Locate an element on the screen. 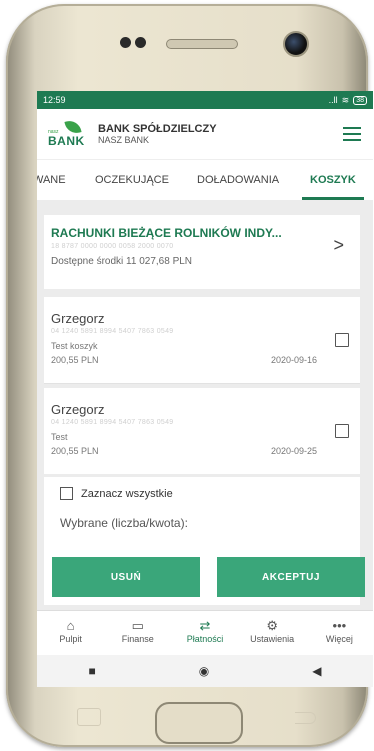 This screenshot has width=374, height=751. tab-doladowania: DOŁADOWANIA is located at coordinates (238, 180).